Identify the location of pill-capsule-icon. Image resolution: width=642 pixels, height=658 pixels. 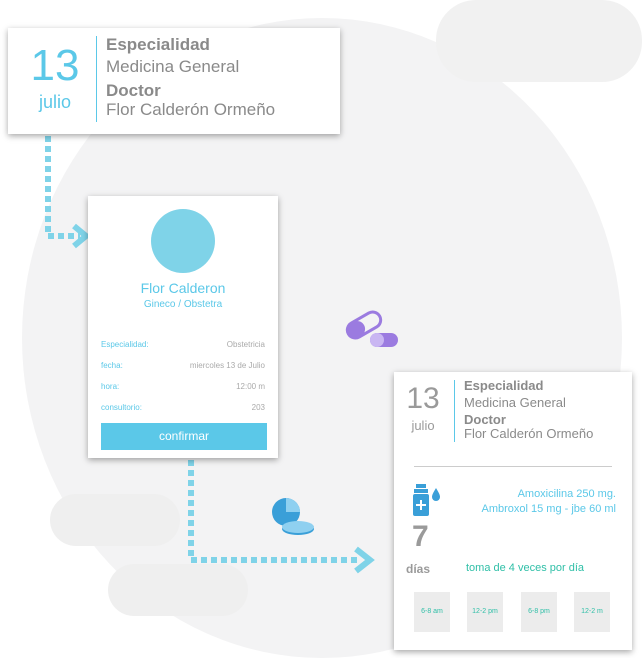
(371, 328).